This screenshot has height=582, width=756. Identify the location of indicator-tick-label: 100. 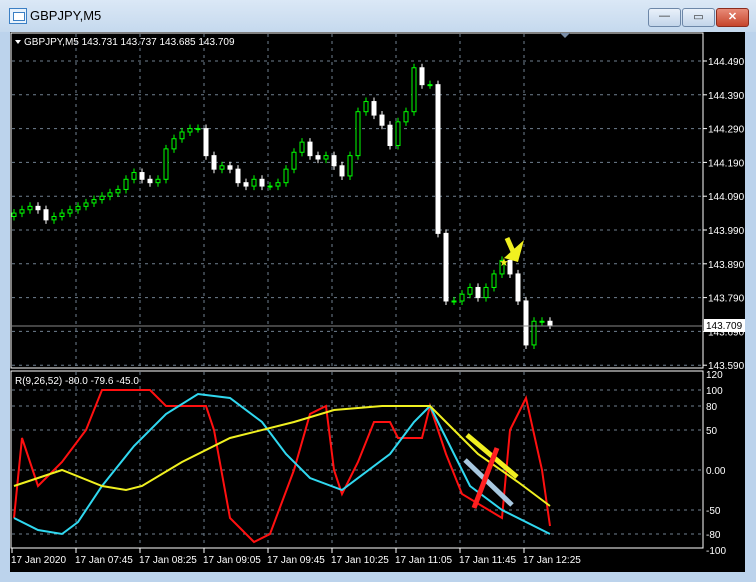
(714, 391).